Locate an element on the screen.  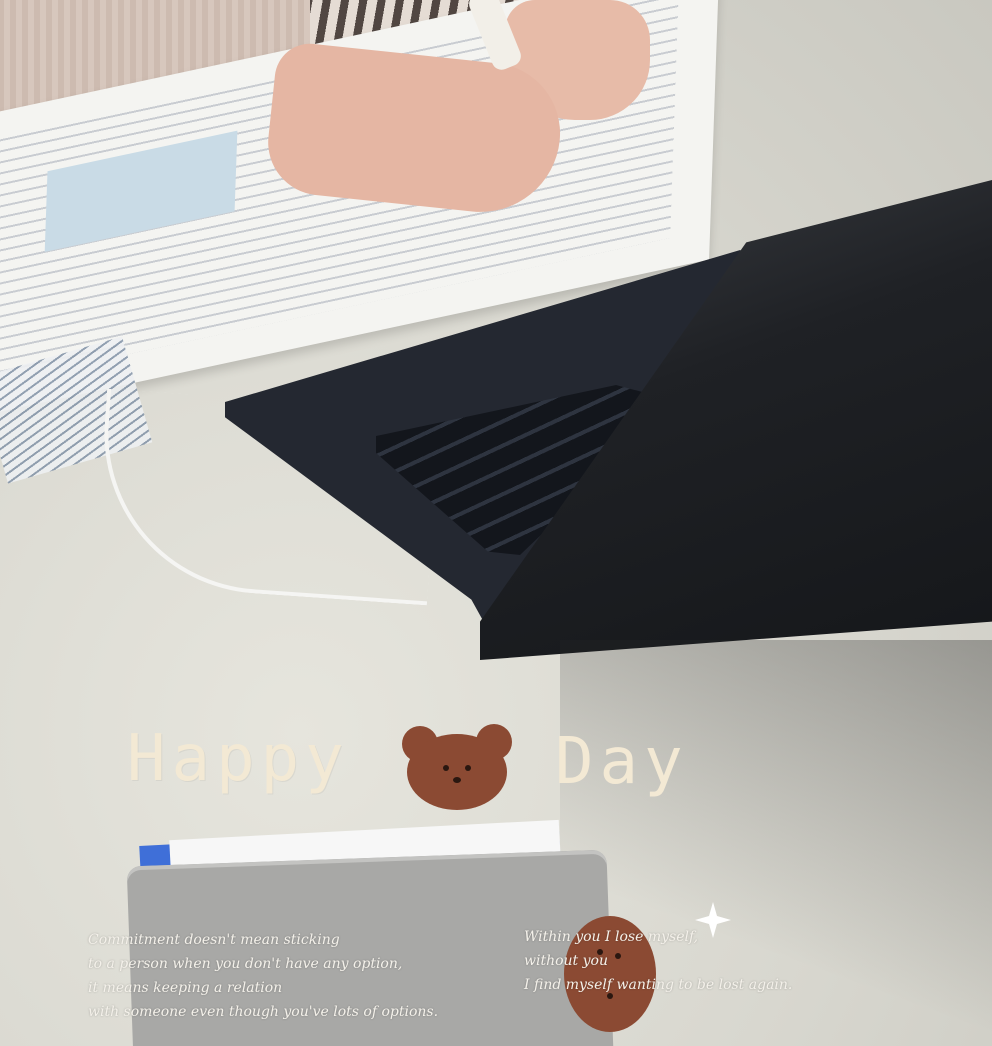
bear-face-icon is located at coordinates (457, 767).